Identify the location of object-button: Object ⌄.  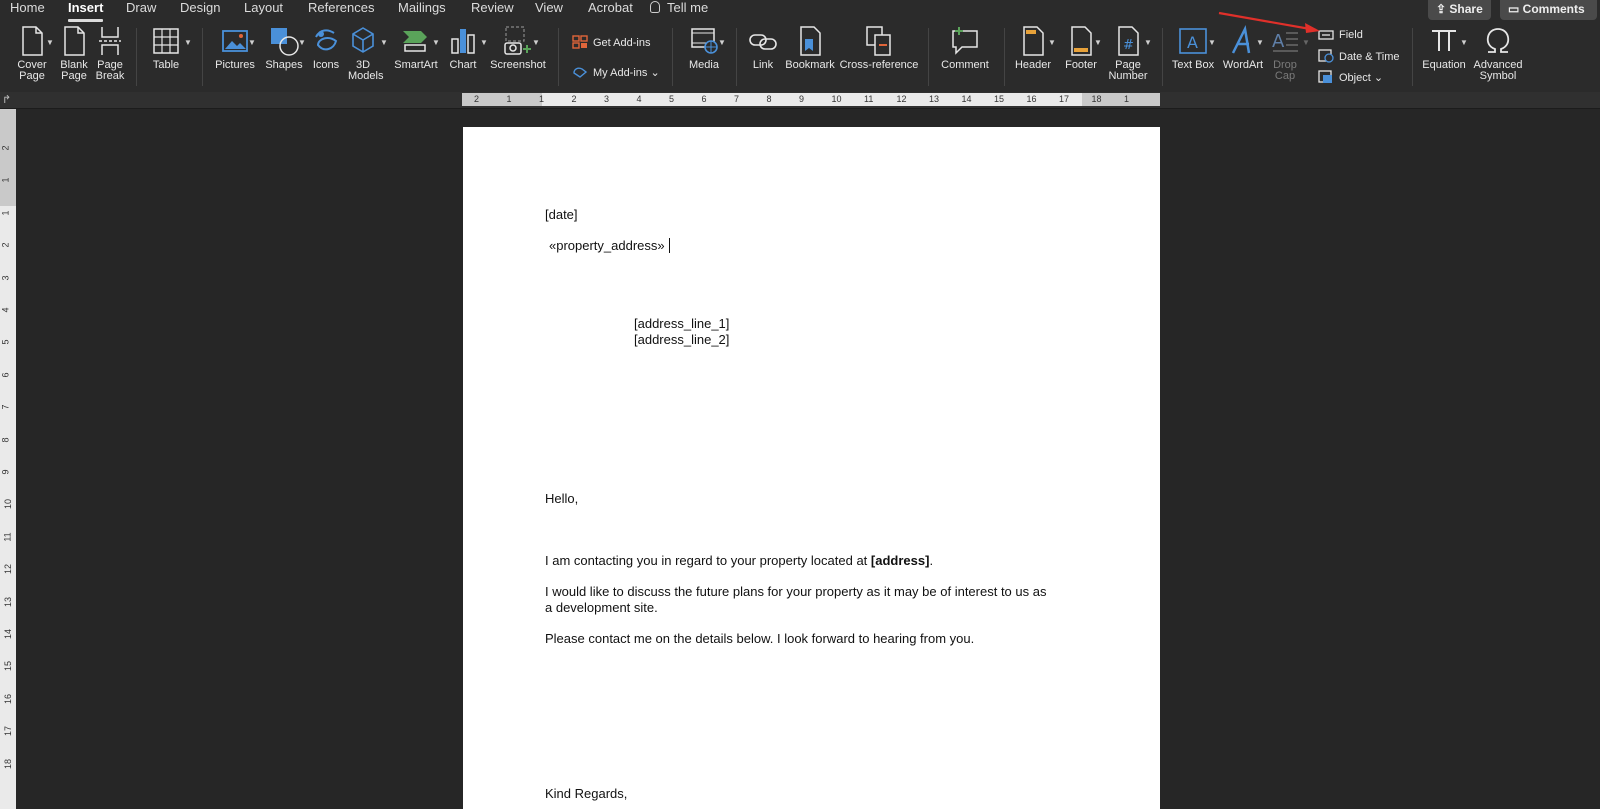
(1350, 77).